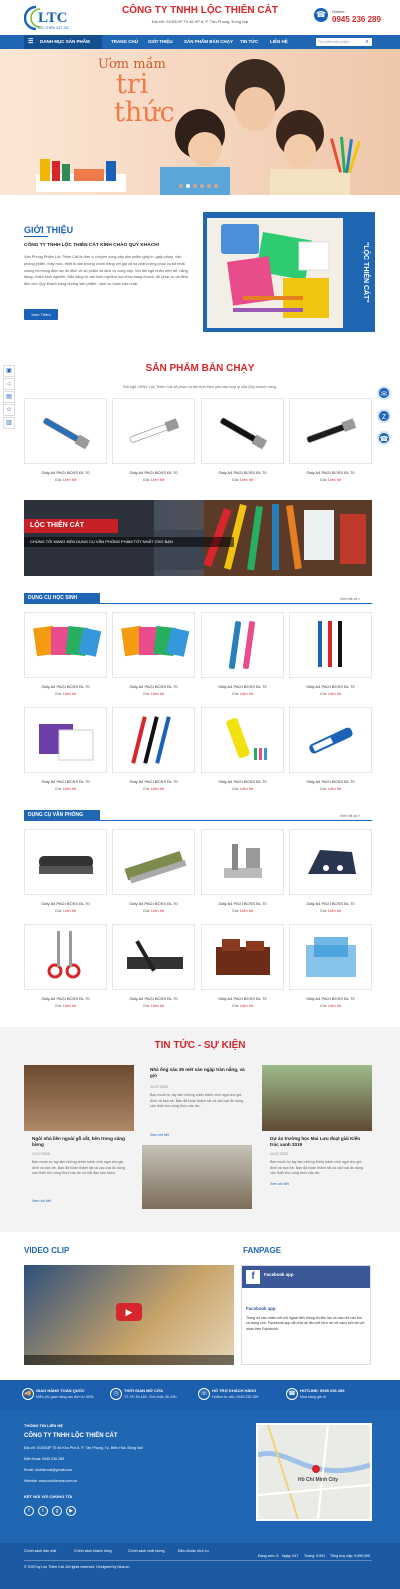 The image size is (400, 1589). I want to click on policy-link: Chính sách bảo mật, so click(40, 1551).